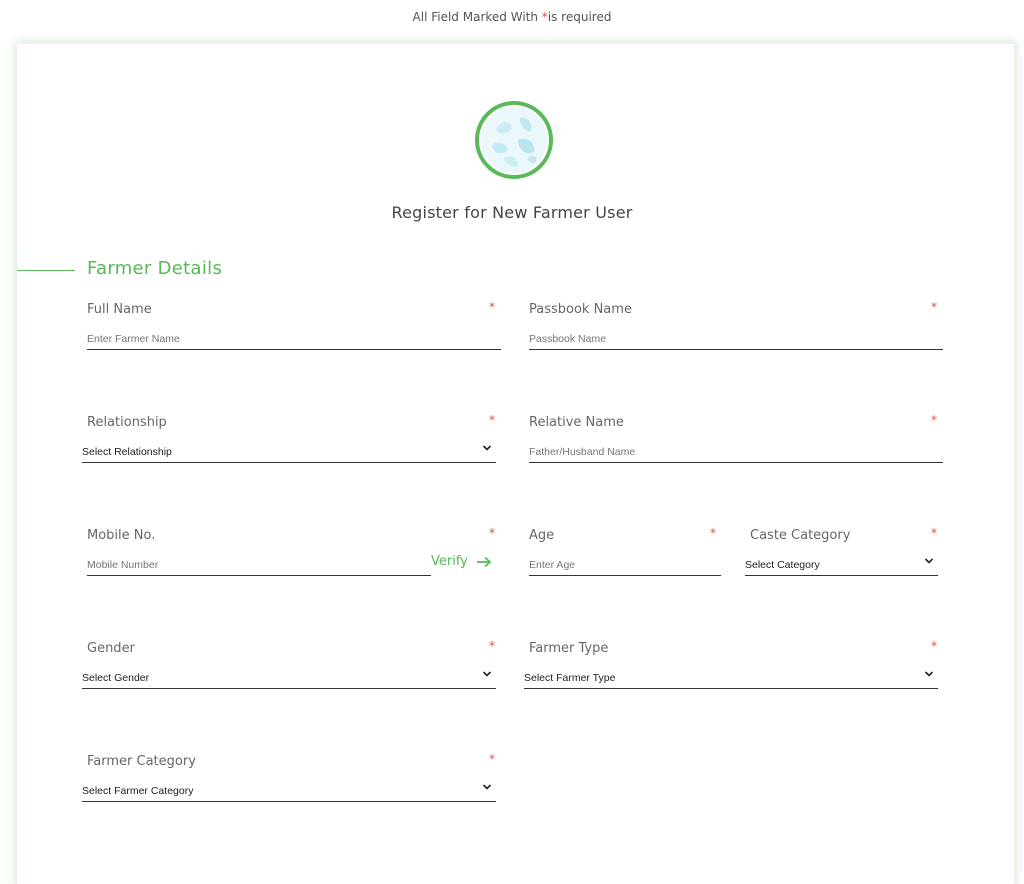 This screenshot has width=1024, height=884. Describe the element at coordinates (127, 452) in the screenshot. I see `relationship-selected-value: Select Relationship` at that location.